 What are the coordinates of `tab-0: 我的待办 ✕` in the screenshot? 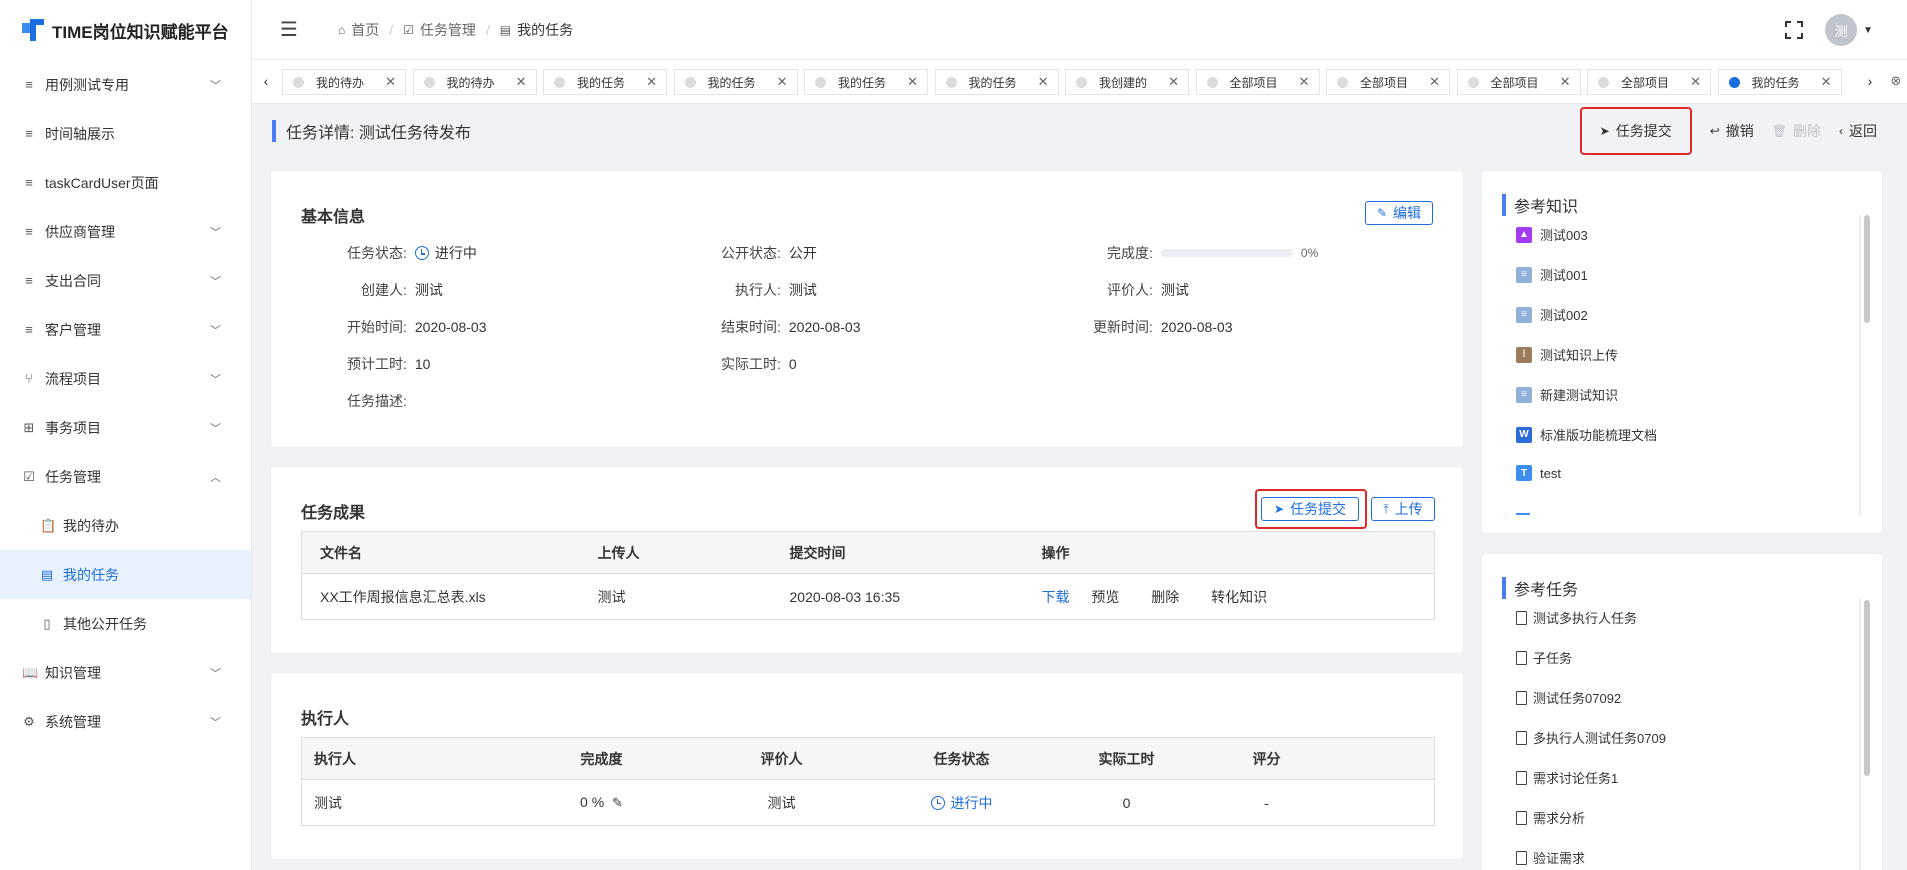 It's located at (344, 82).